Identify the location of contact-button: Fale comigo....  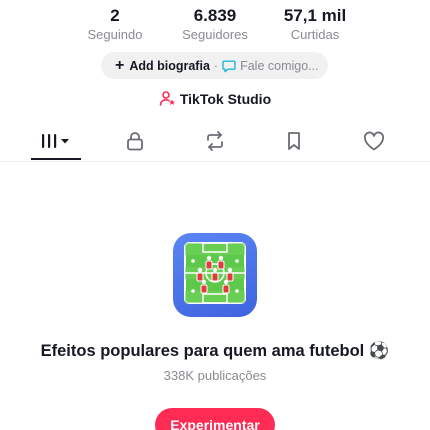
(279, 66).